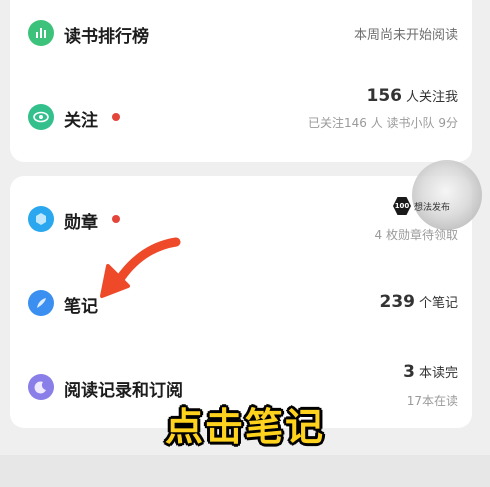 The height and width of the screenshot is (487, 490). I want to click on medal-icon, so click(41, 219).